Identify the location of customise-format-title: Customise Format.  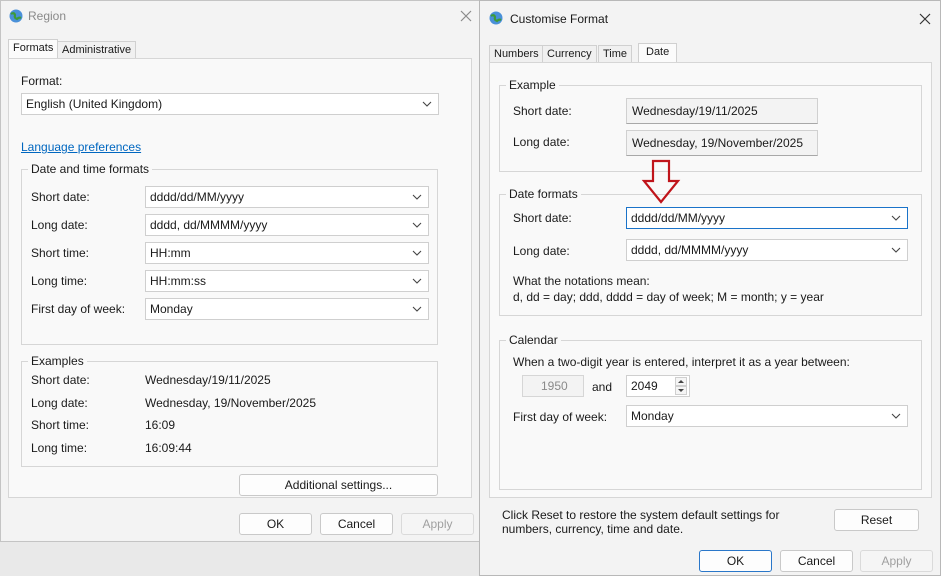
(559, 19).